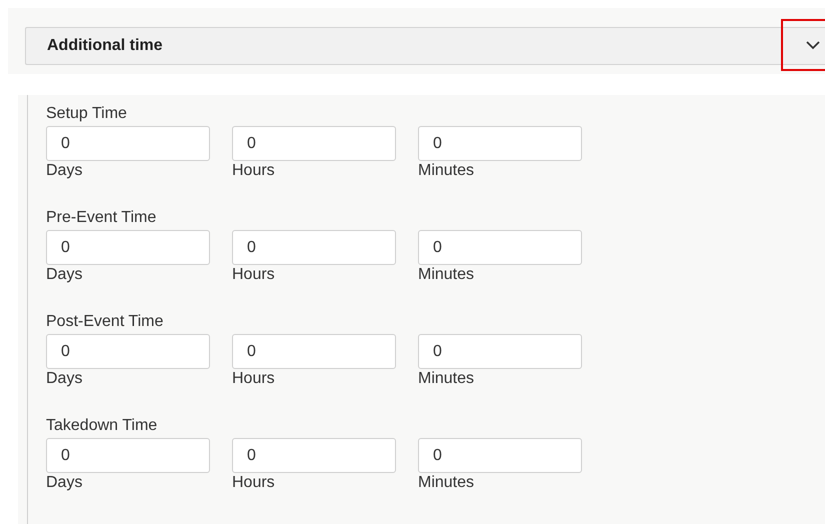 Image resolution: width=825 pixels, height=524 pixels. I want to click on section-header: Additional time, so click(425, 46).